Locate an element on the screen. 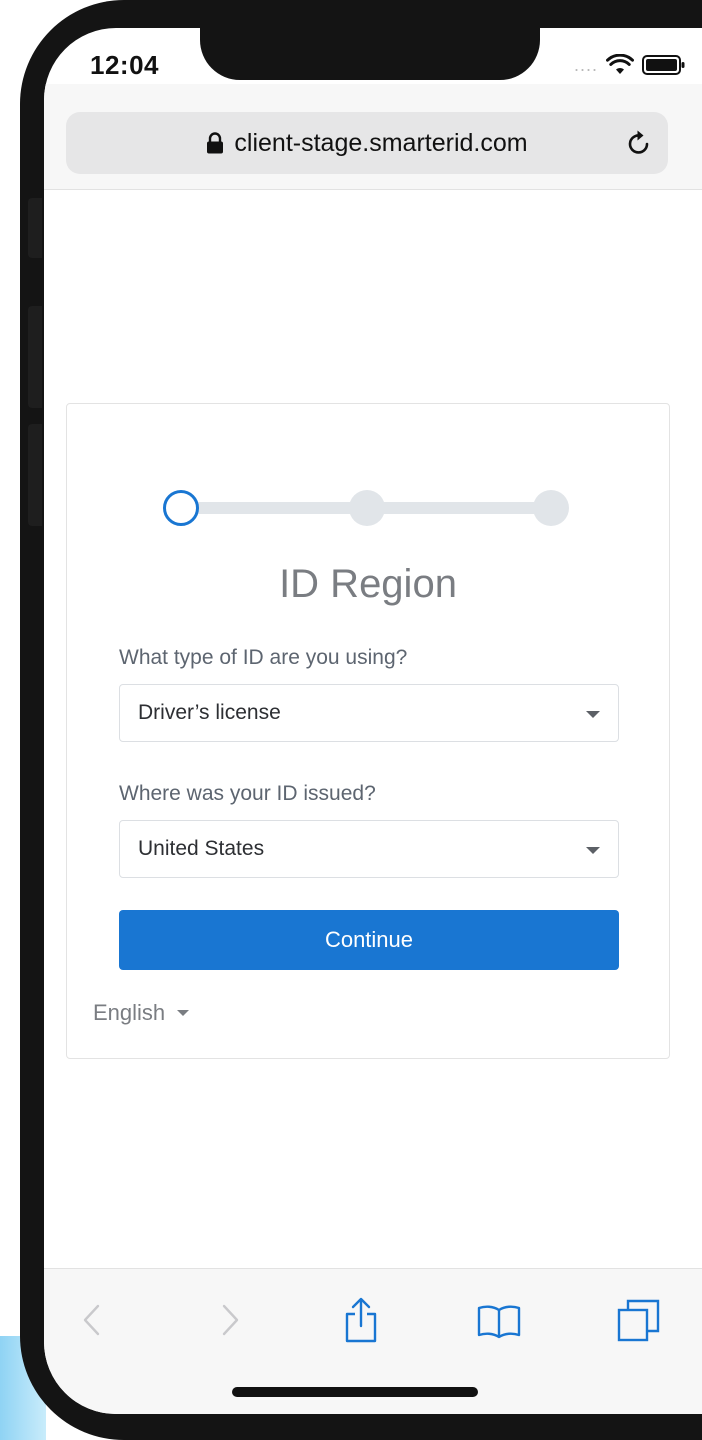 The image size is (702, 1440). reload-icon is located at coordinates (639, 143).